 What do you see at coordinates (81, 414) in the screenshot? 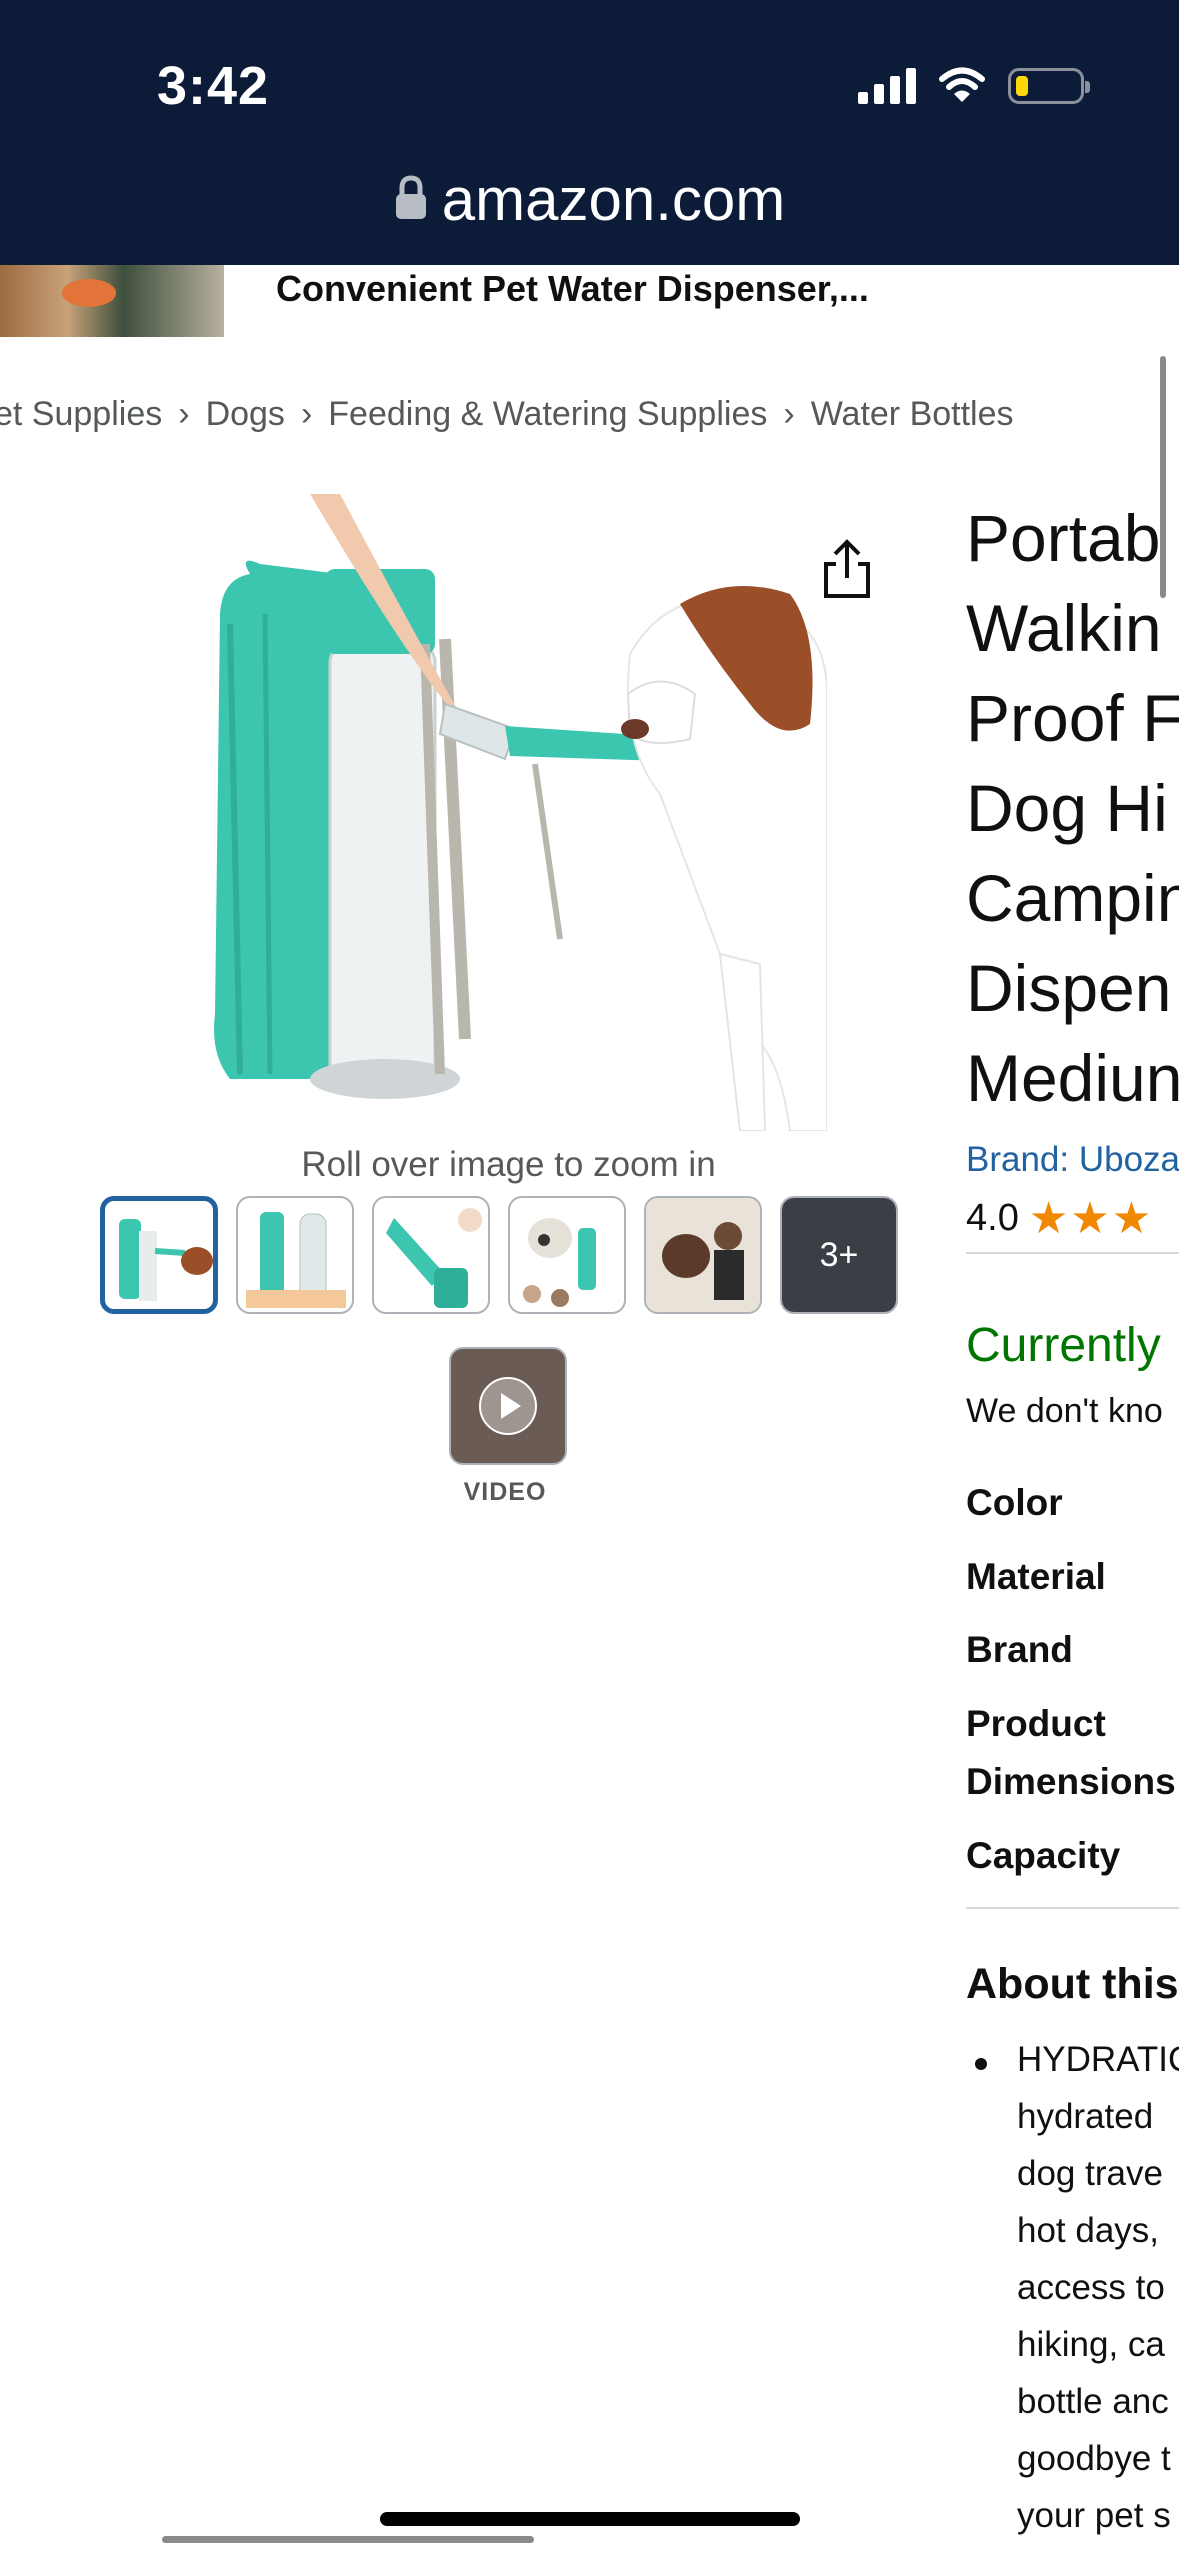
I see `breadcrumb-item: et Supplies` at bounding box center [81, 414].